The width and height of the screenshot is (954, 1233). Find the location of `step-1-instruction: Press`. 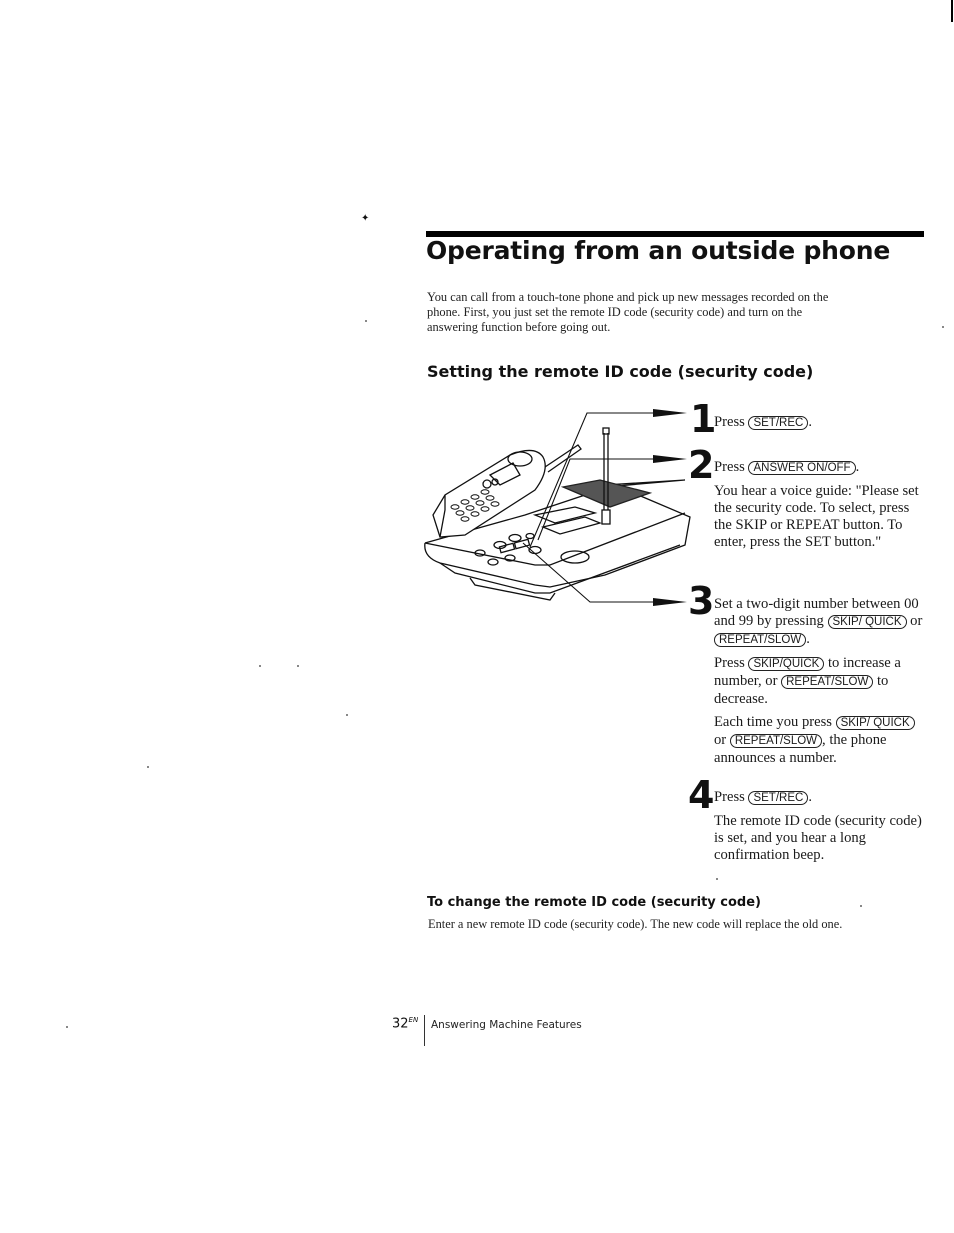

step-1-instruction: Press is located at coordinates (731, 422).